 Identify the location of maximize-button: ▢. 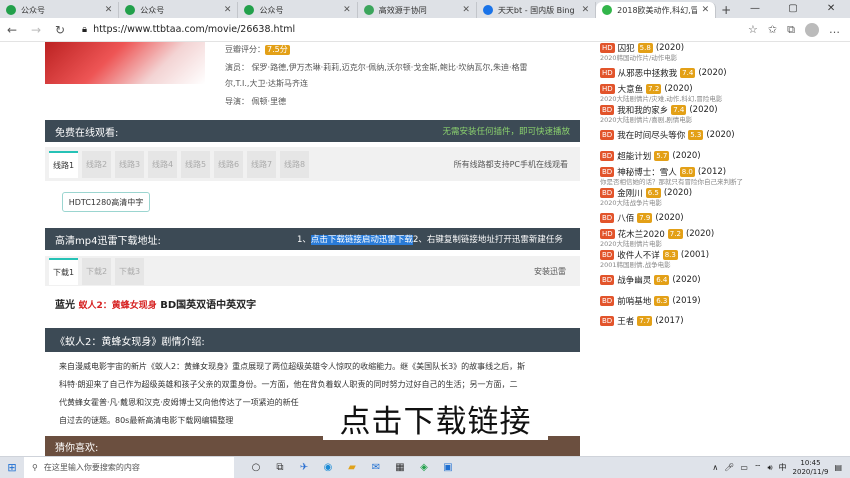
(793, 9).